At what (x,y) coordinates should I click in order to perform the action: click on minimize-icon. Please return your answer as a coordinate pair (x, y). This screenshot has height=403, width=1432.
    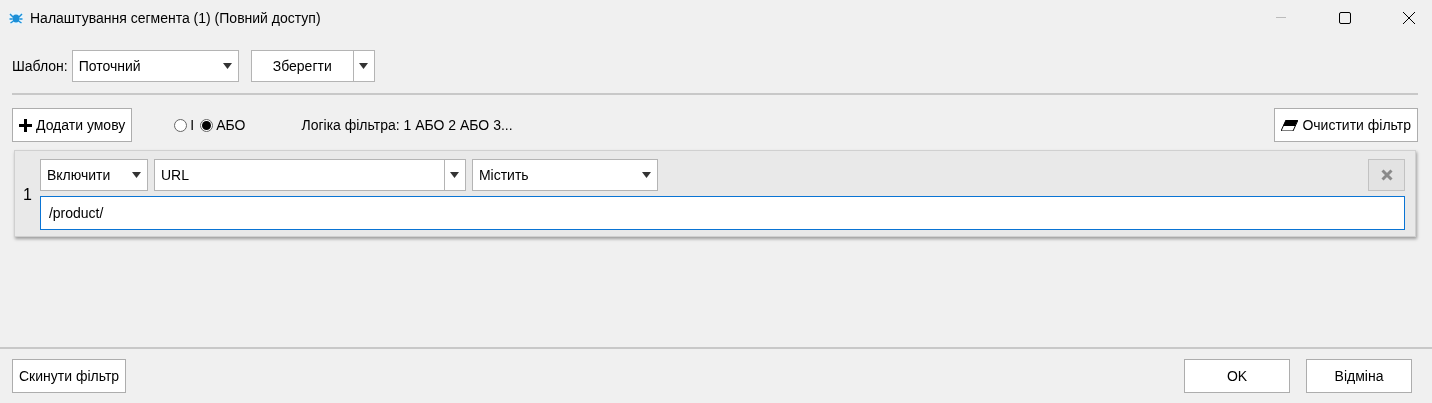
    Looking at the image, I should click on (1281, 18).